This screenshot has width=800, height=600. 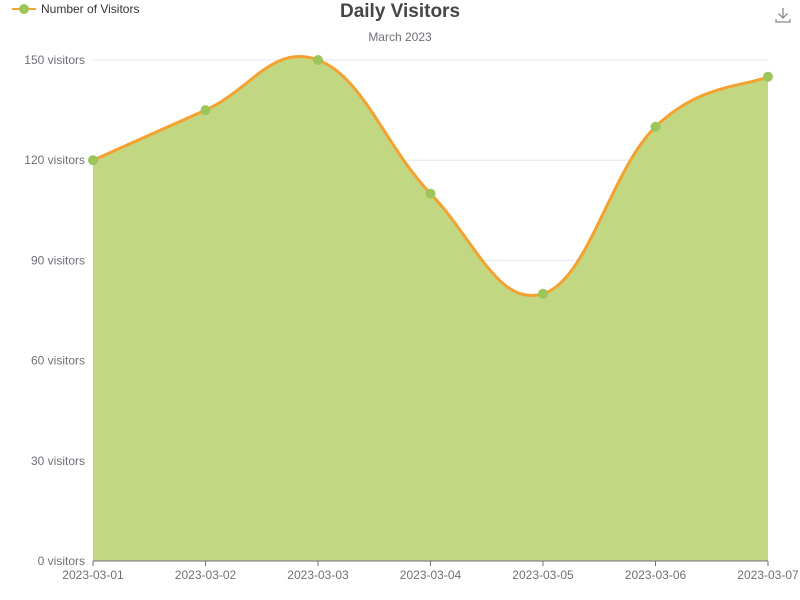 What do you see at coordinates (61, 561) in the screenshot?
I see `y-tick-label: 0 visitors` at bounding box center [61, 561].